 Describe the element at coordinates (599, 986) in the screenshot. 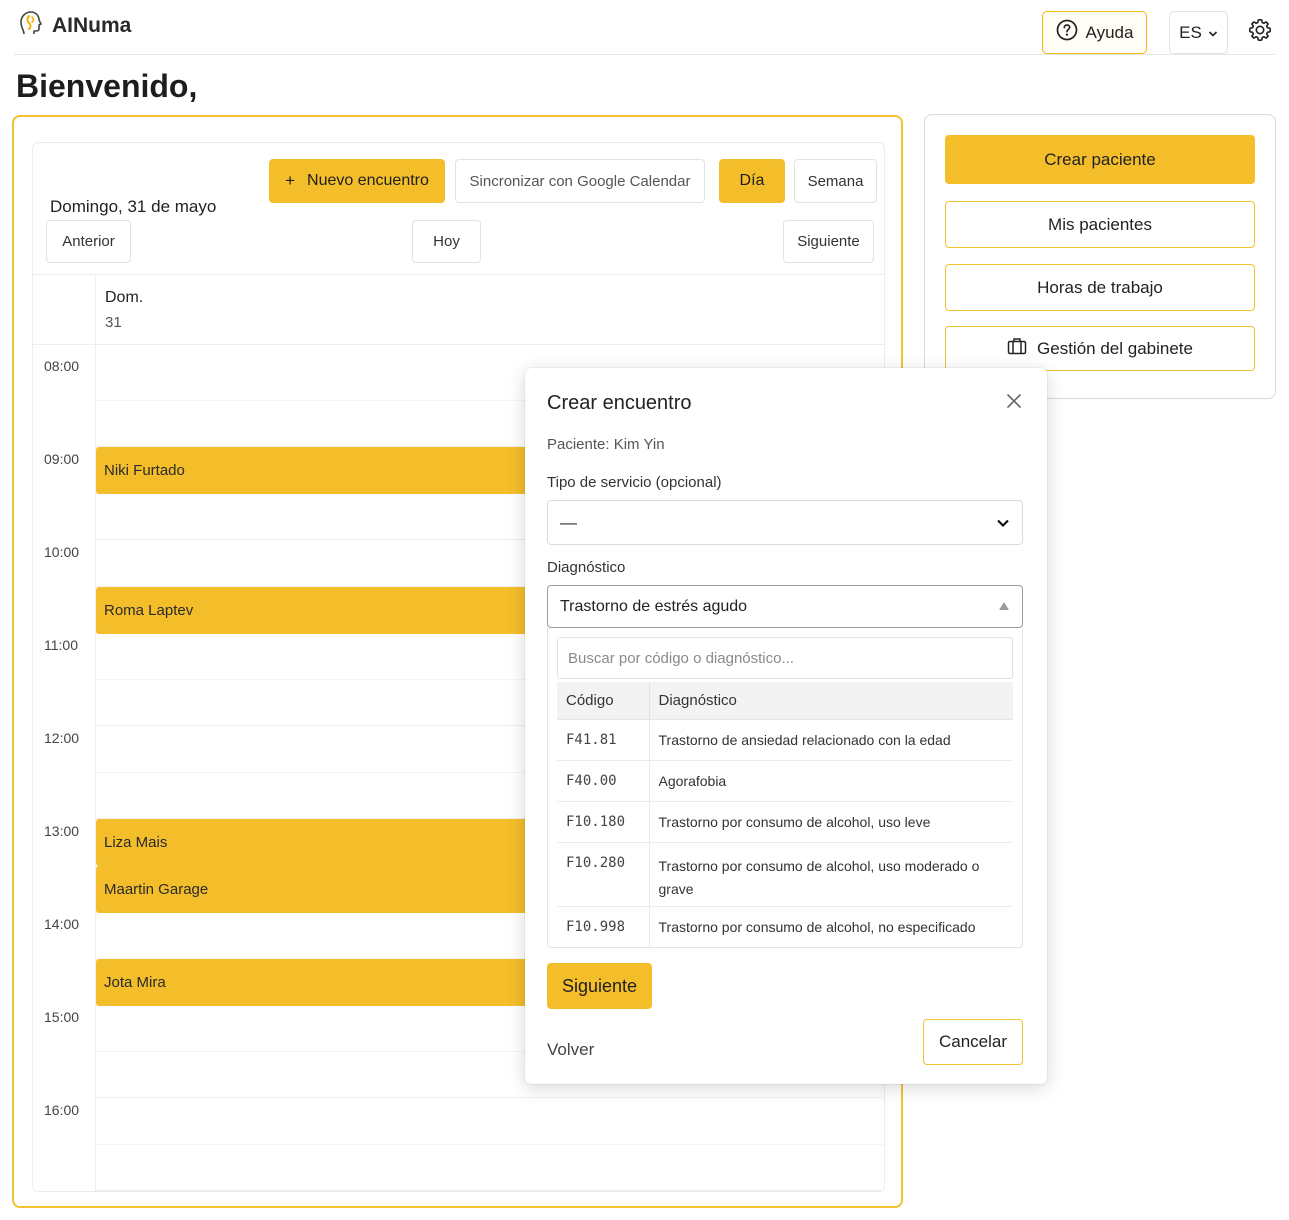

I see `next-button: Siguiente` at that location.